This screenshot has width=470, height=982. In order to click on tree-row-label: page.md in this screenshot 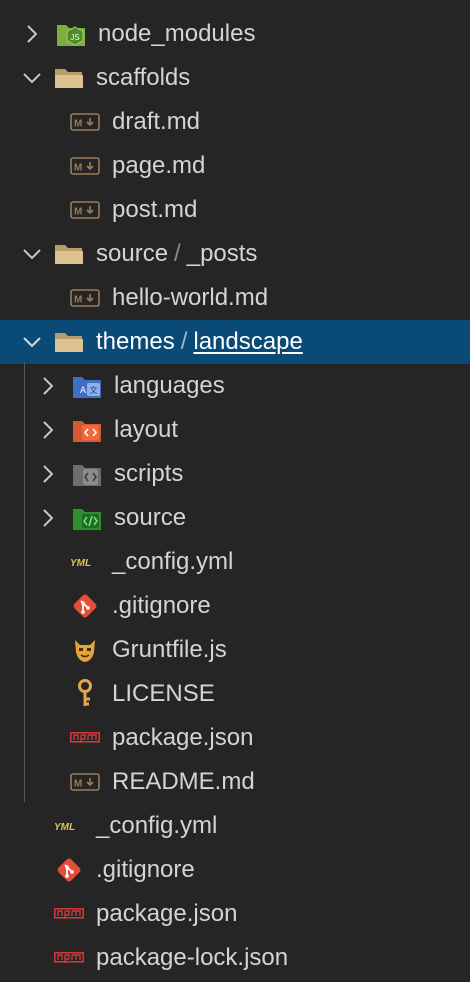, I will do `click(159, 165)`.